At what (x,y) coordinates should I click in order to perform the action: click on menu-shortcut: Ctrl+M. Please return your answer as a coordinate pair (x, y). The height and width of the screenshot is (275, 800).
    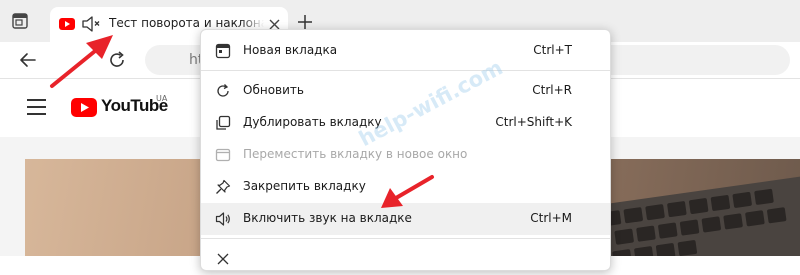
    Looking at the image, I should click on (551, 218).